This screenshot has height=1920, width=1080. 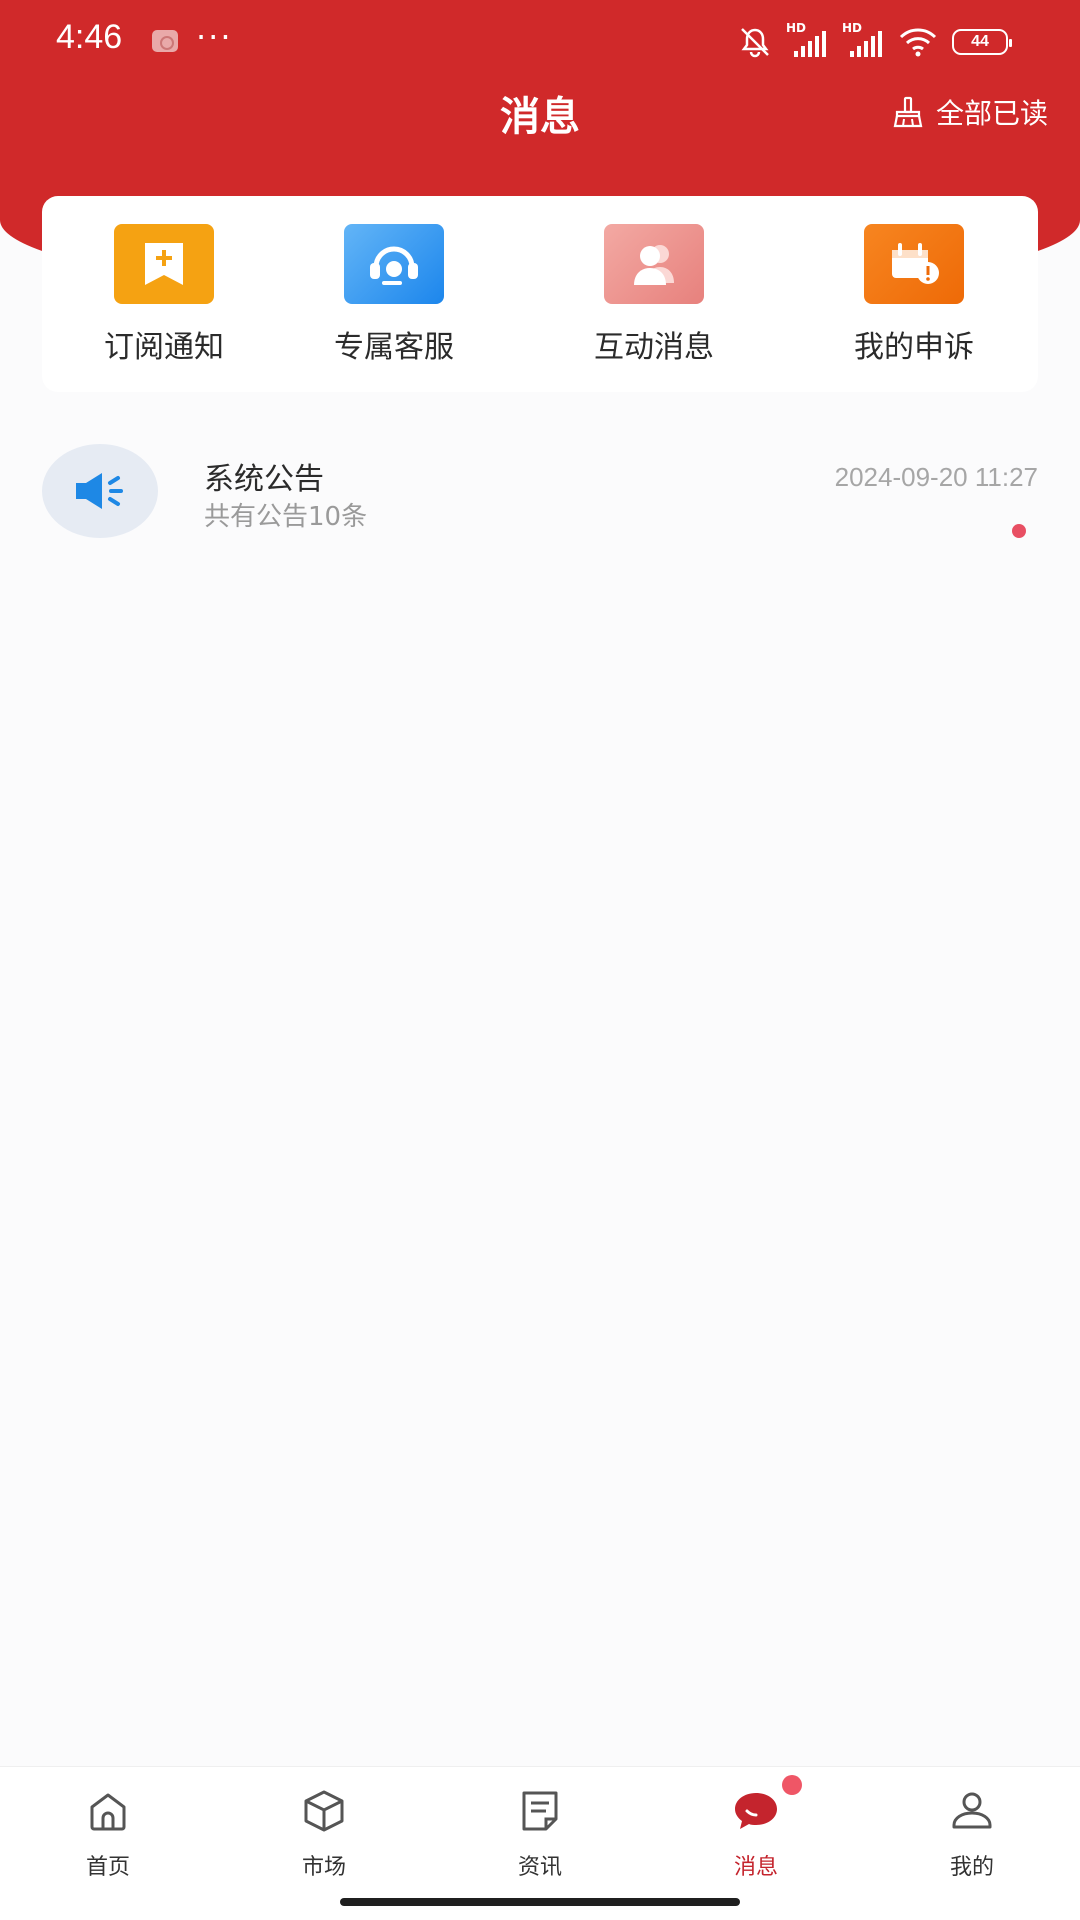 I want to click on document-icon, so click(x=540, y=1811).